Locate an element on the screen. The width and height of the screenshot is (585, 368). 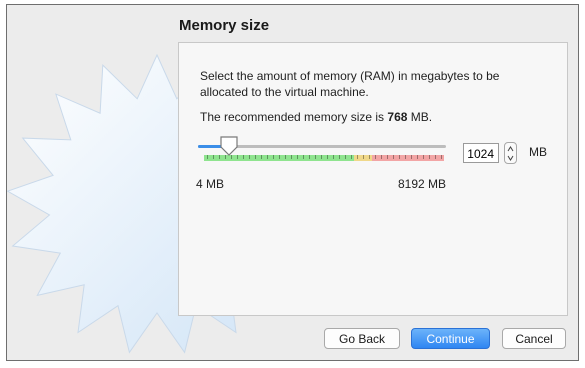
go-back-button: Go Back is located at coordinates (362, 338).